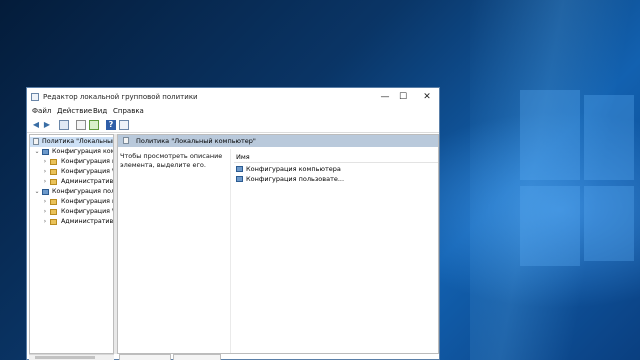 The image size is (640, 360). What do you see at coordinates (36, 125) in the screenshot?
I see `back-arrow-icon: ◀` at bounding box center [36, 125].